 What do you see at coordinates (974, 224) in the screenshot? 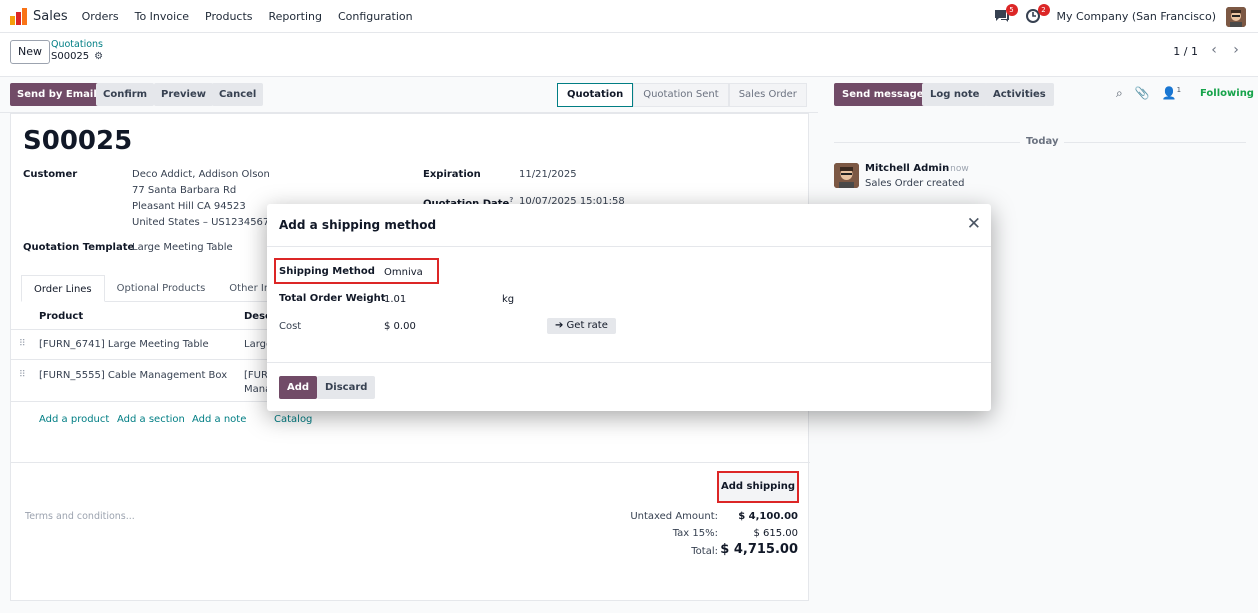
I see `close-icon: ✕` at bounding box center [974, 224].